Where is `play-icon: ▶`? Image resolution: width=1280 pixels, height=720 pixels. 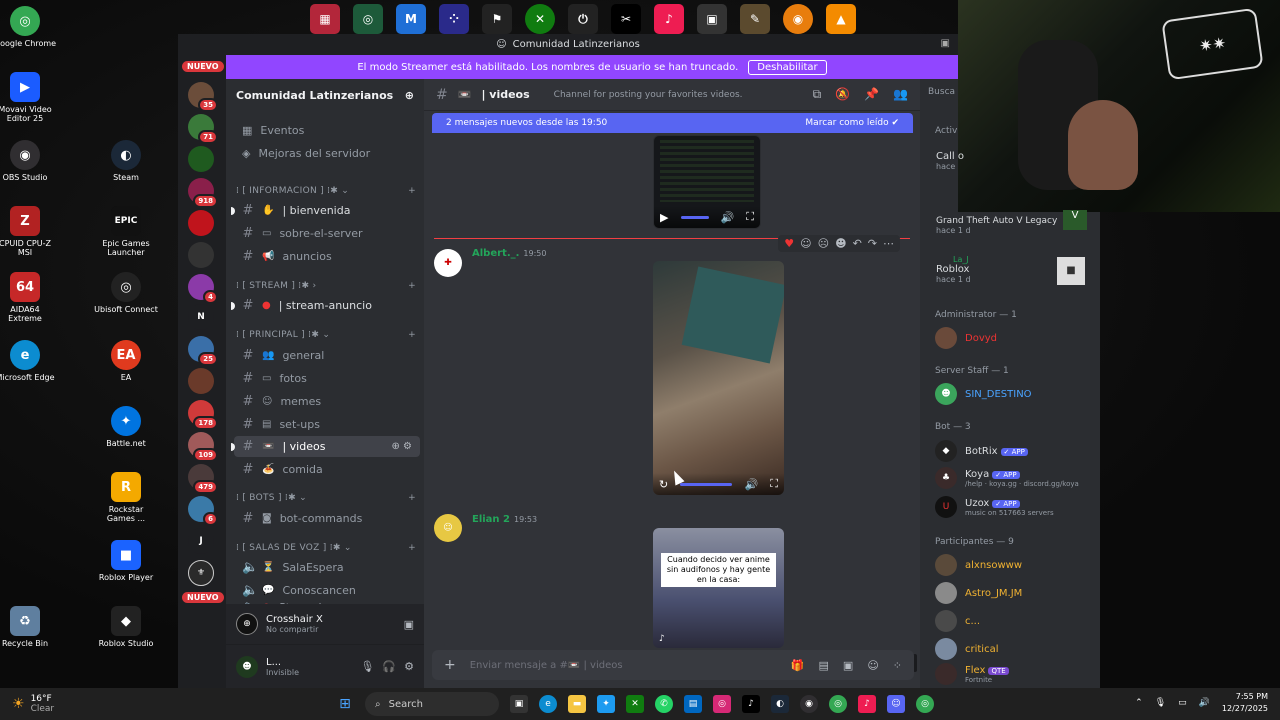
play-icon: ▶ is located at coordinates (664, 217).